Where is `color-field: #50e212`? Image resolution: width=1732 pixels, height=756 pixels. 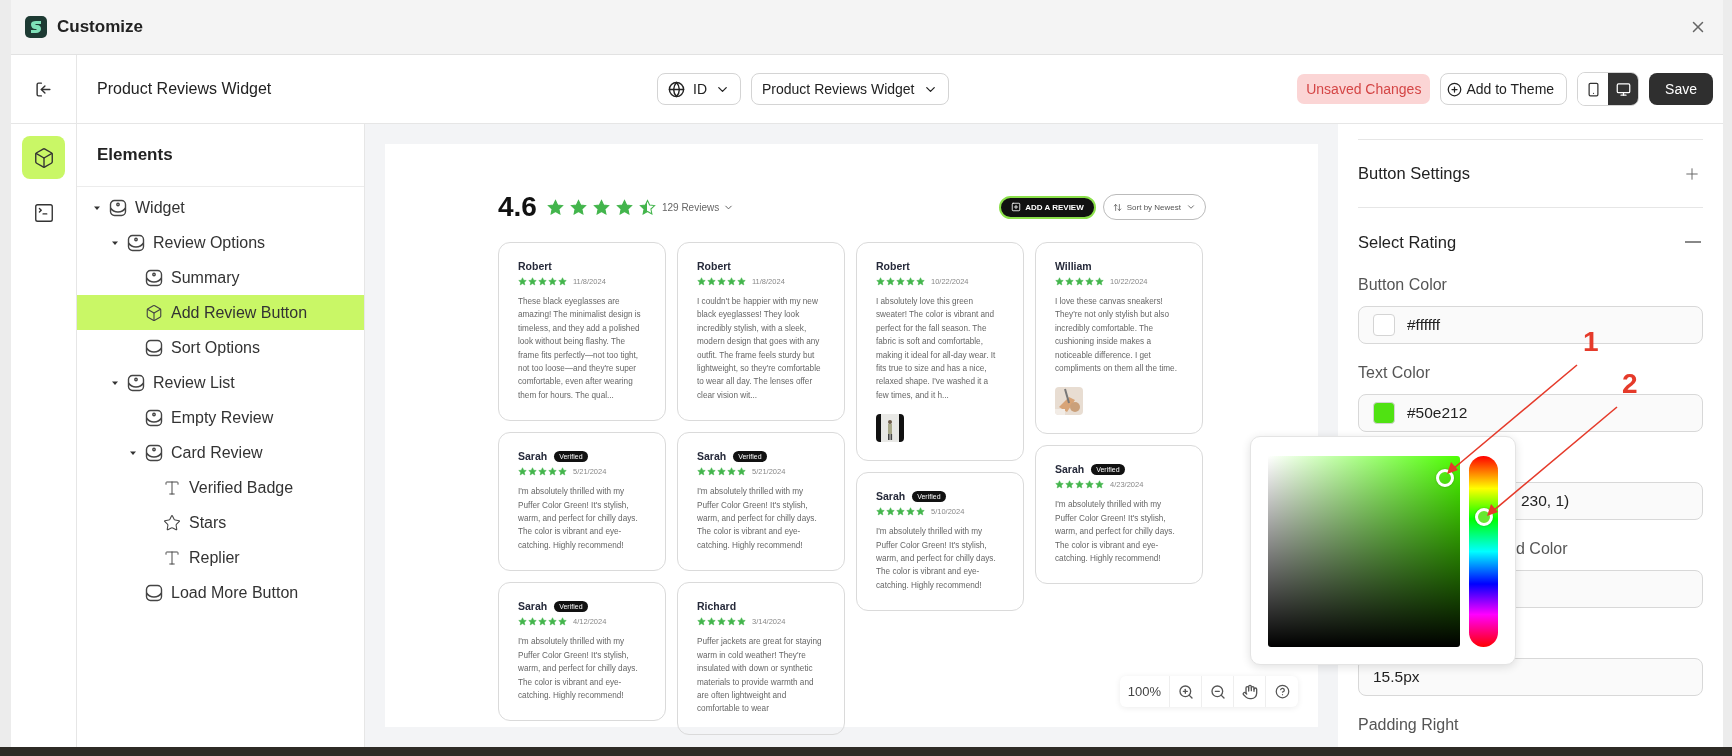
color-field: #50e212 is located at coordinates (1530, 413).